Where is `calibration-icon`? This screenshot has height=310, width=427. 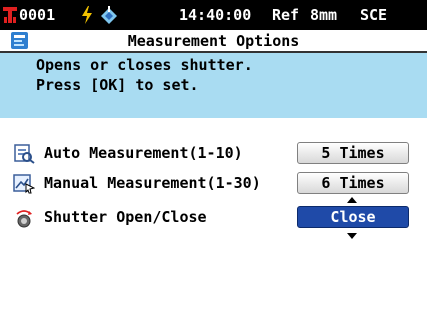
calibration-icon is located at coordinates (109, 15).